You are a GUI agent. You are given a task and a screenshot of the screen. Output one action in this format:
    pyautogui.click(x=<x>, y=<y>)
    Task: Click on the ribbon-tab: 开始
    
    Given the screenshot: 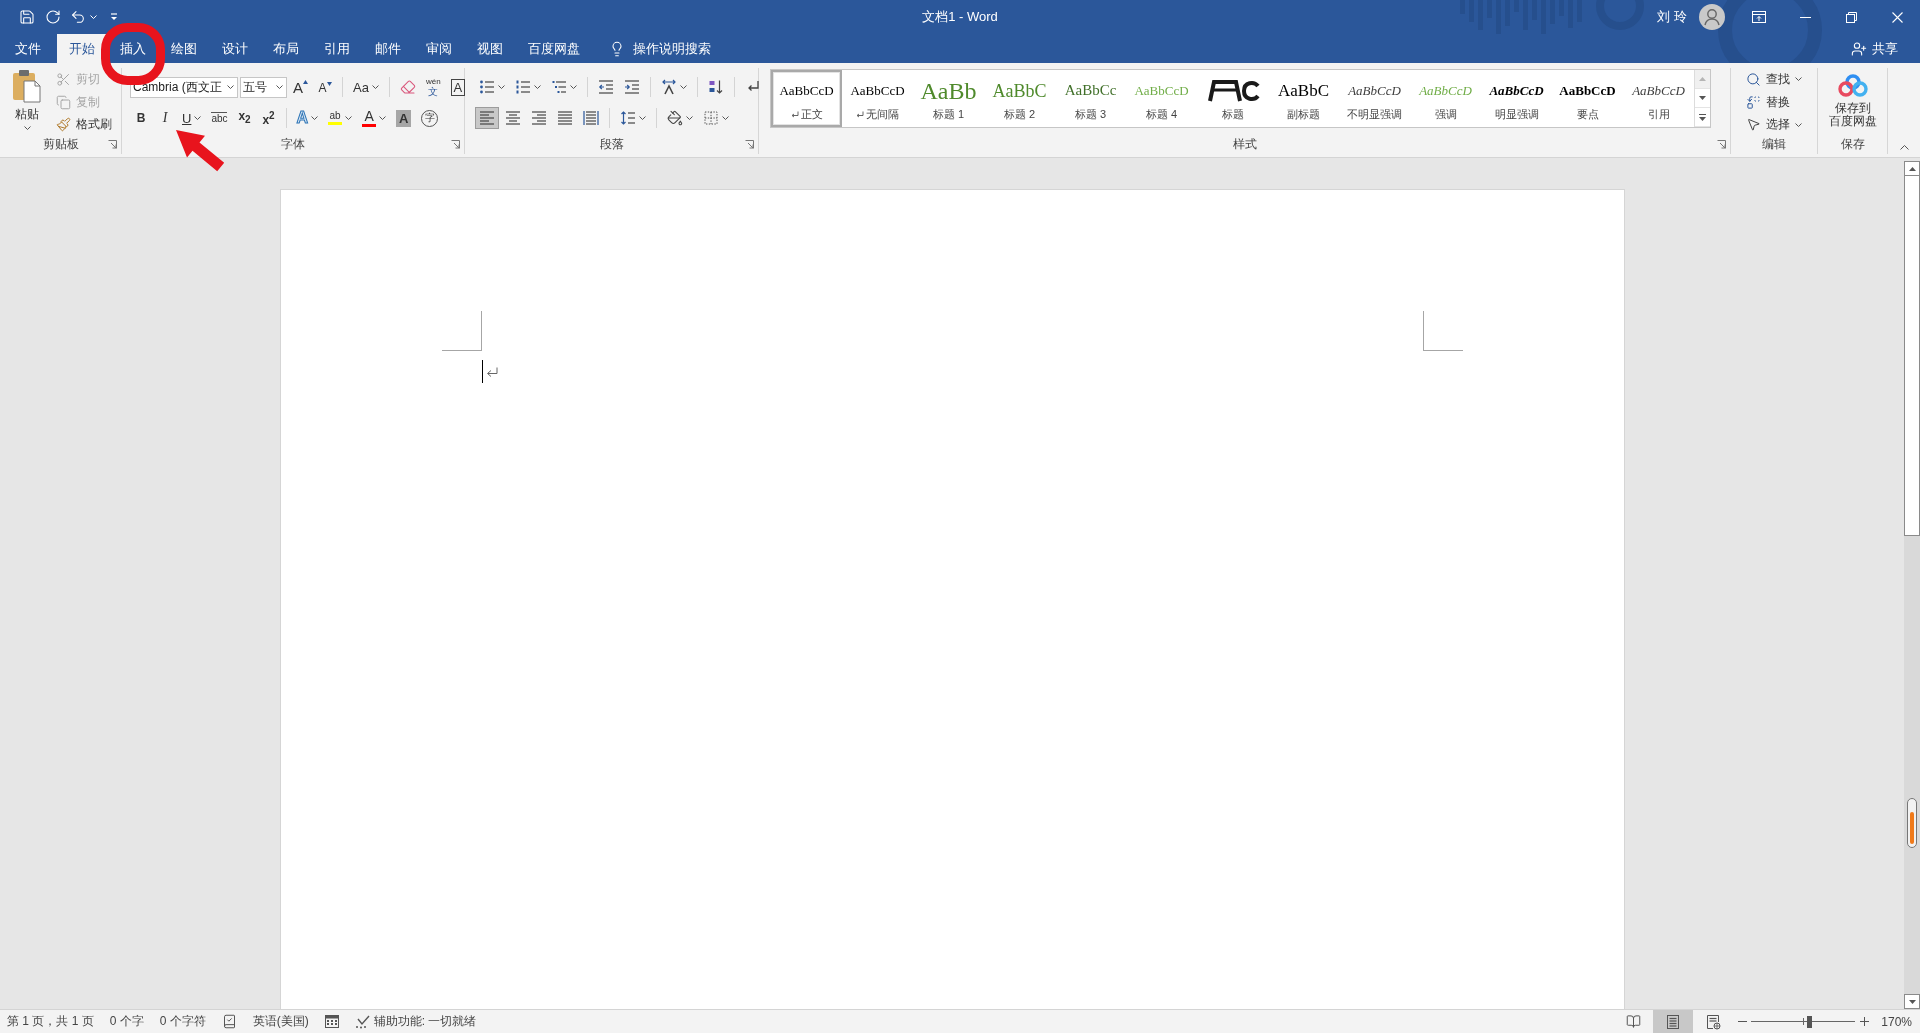 What is the action you would take?
    pyautogui.click(x=82, y=48)
    